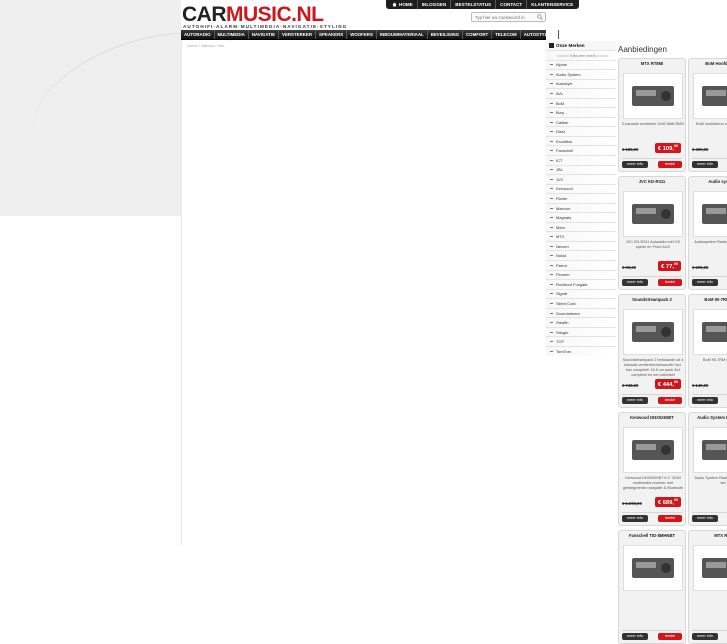  Describe the element at coordinates (581, 121) in the screenshot. I see `brand-item: Caliber` at that location.